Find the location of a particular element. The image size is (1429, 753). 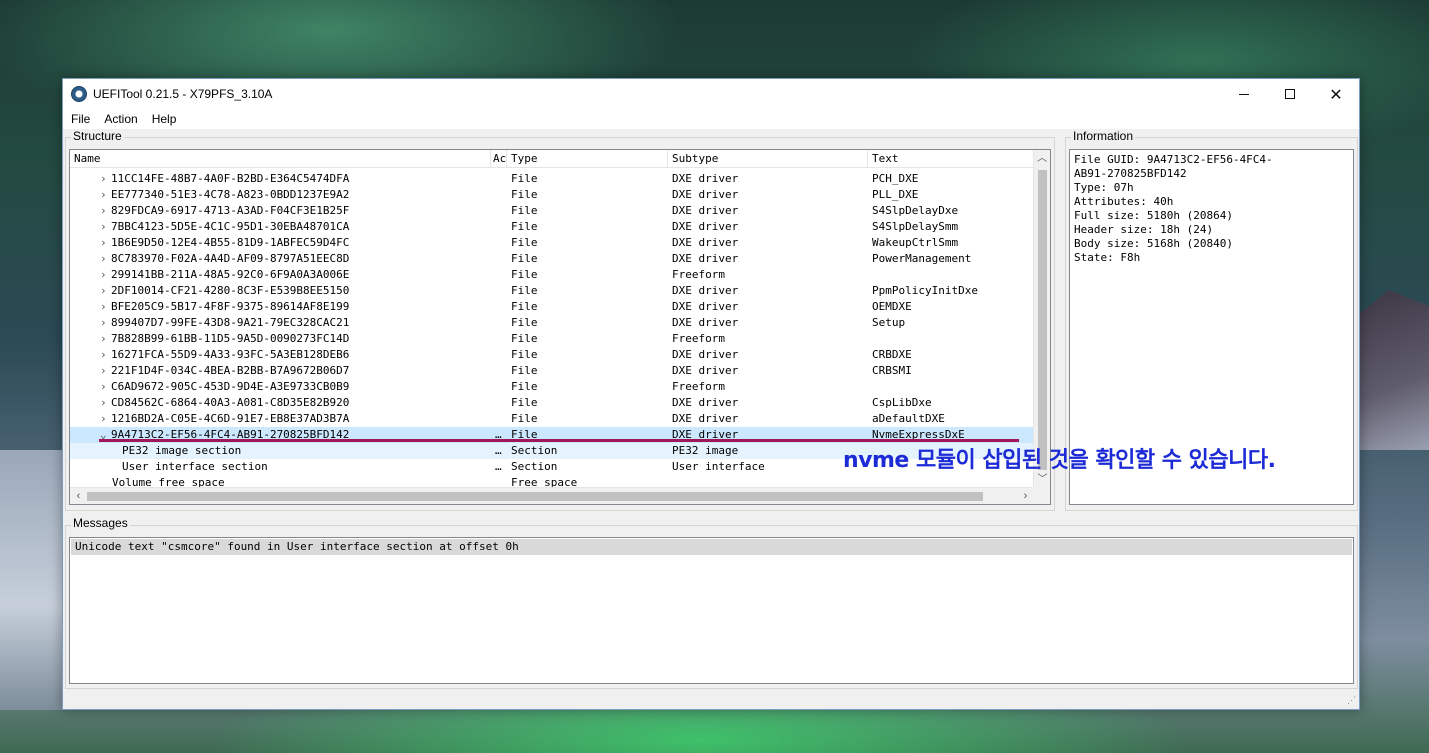

tree-cell-name: › 829FDCA9-6917-4713-A3AD-F04CF3E1B25F is located at coordinates (280, 211).